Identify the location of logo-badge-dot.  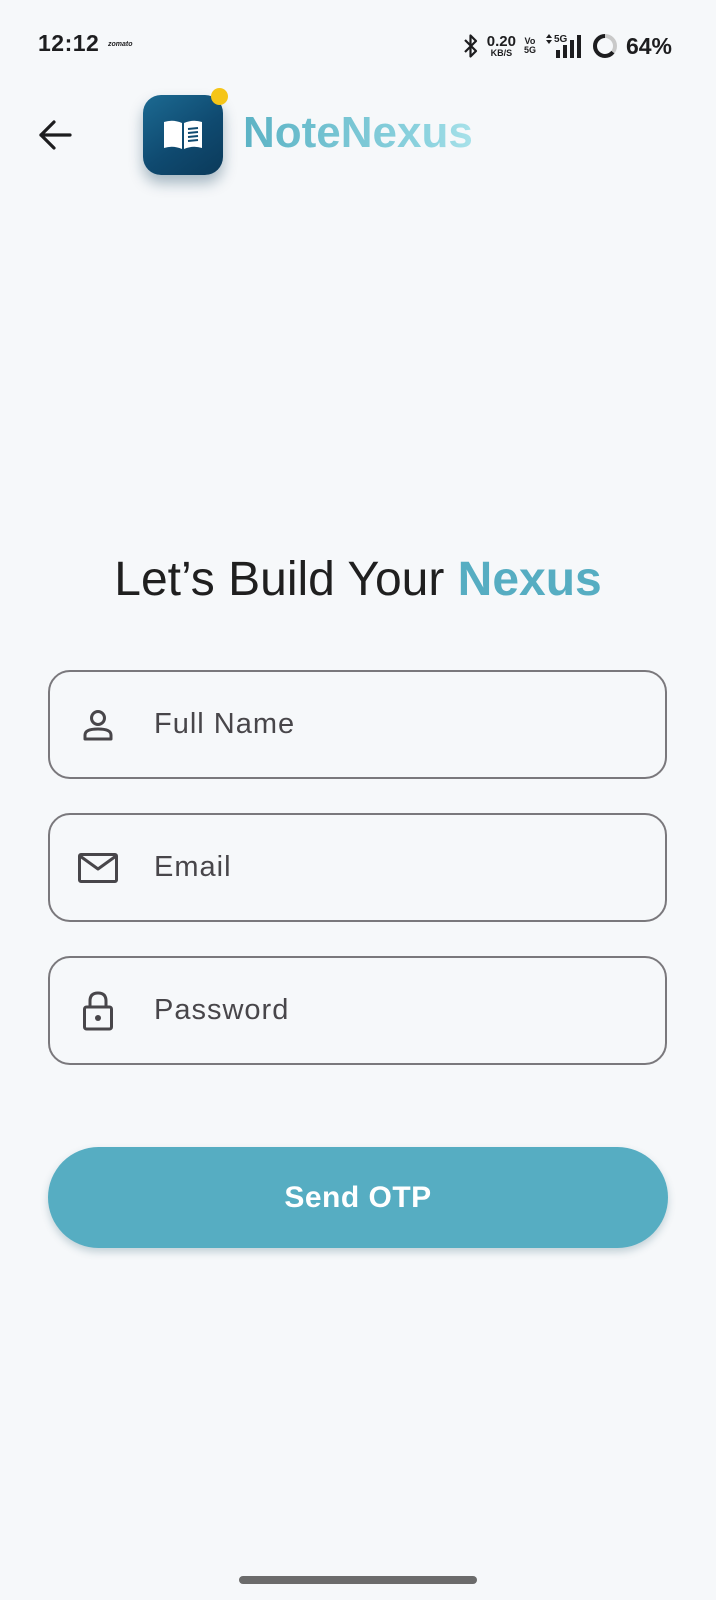
(219, 96).